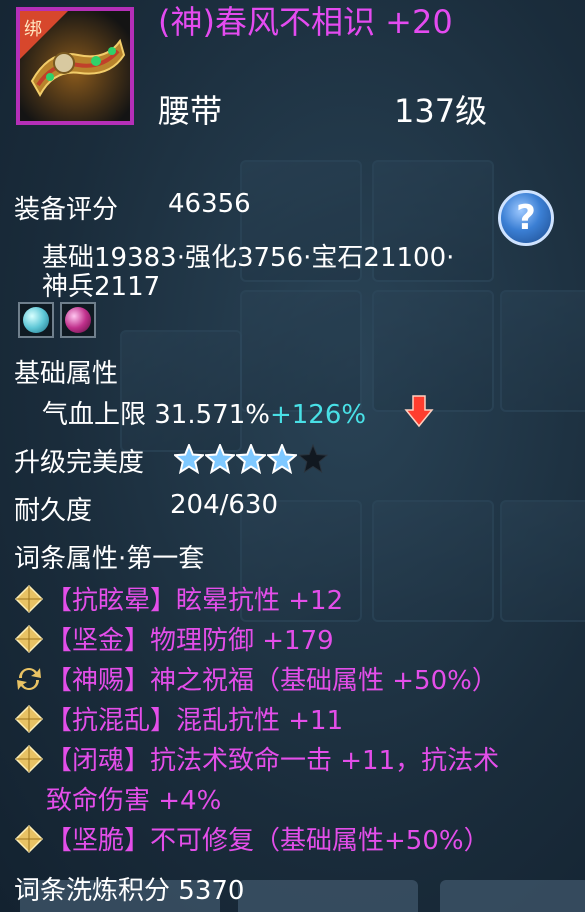 This screenshot has height=912, width=585. I want to click on item-title: (神)春风不相识 +20, so click(305, 22).